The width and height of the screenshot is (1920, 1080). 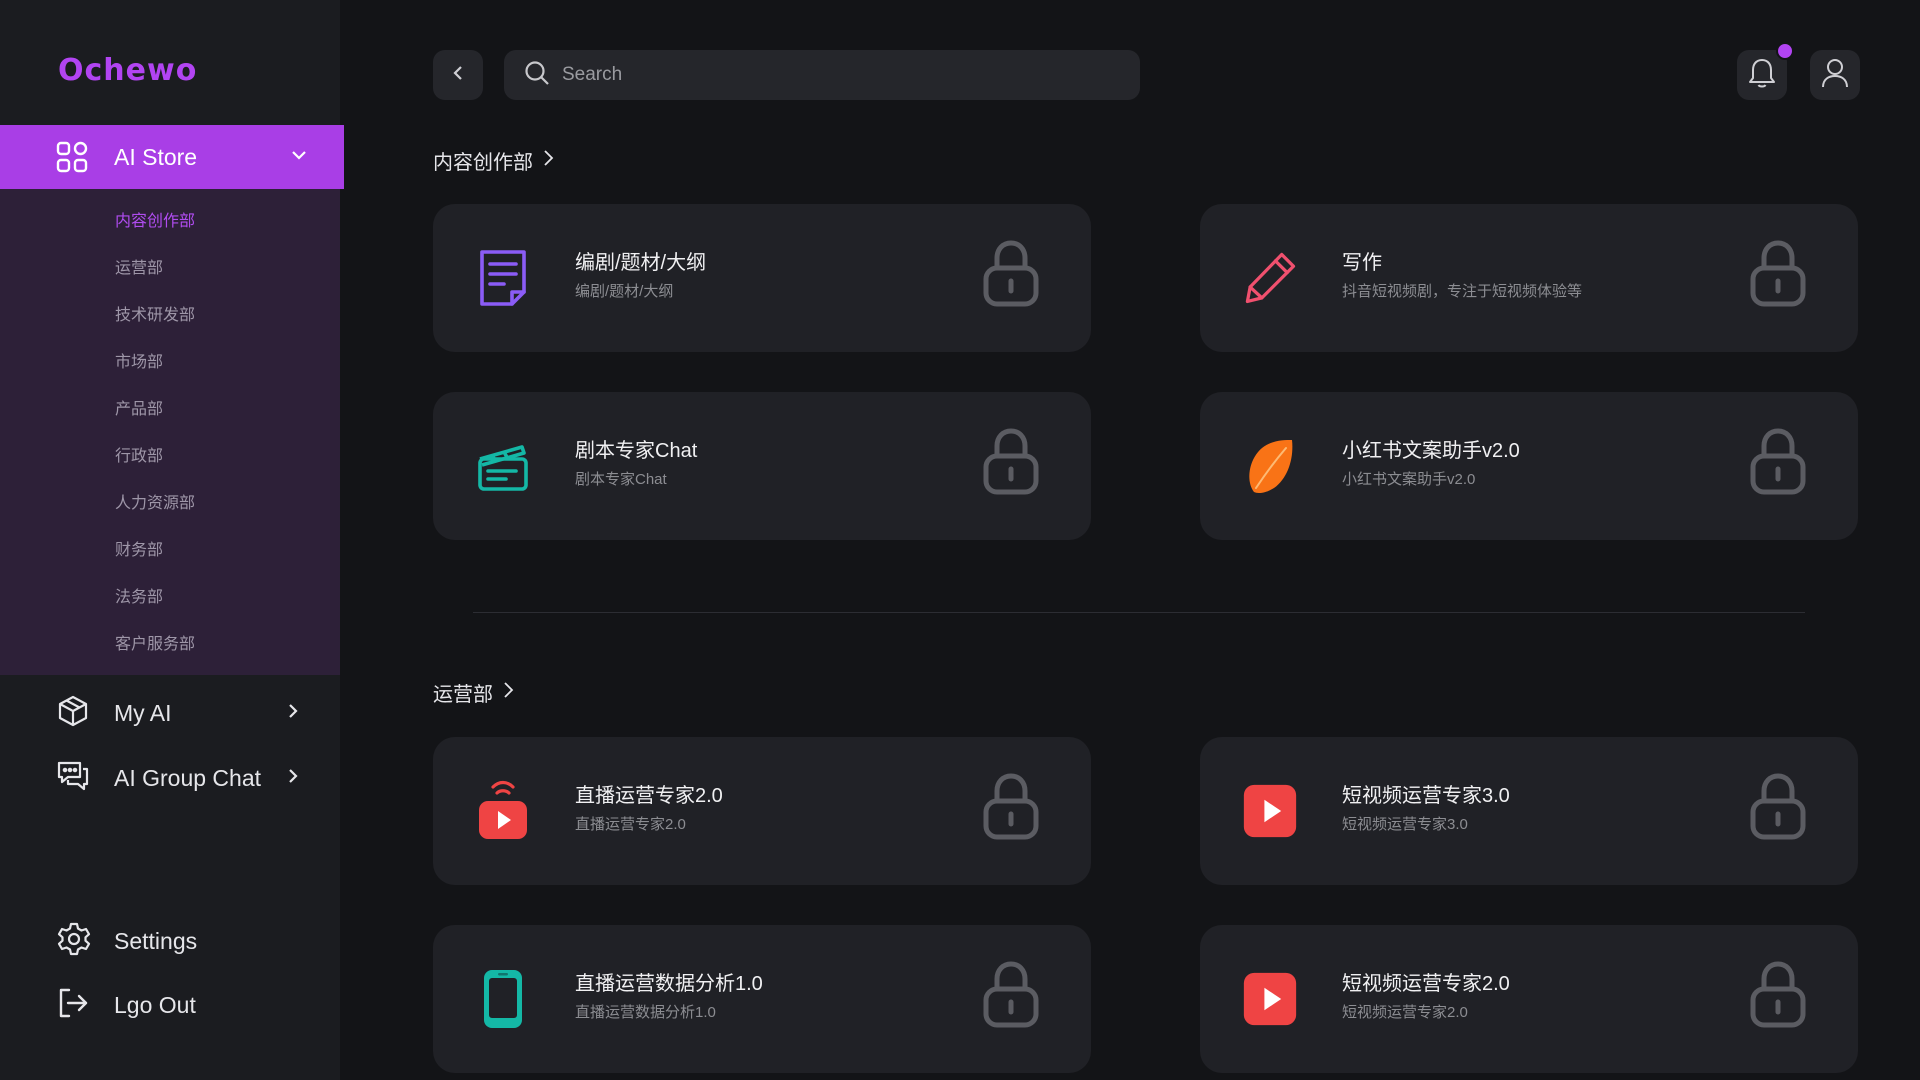 What do you see at coordinates (1270, 466) in the screenshot?
I see `leaf-icon` at bounding box center [1270, 466].